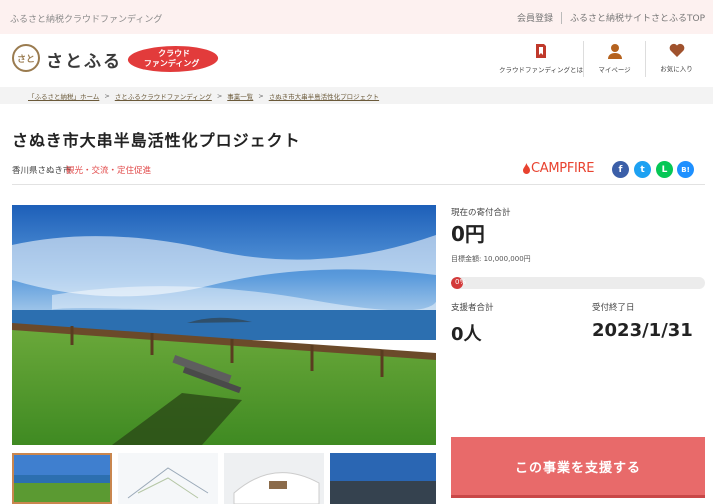 The width and height of the screenshot is (713, 504). I want to click on utility-links: 会員登録 ふるさと納税サイトさとふるTOP, so click(611, 17).